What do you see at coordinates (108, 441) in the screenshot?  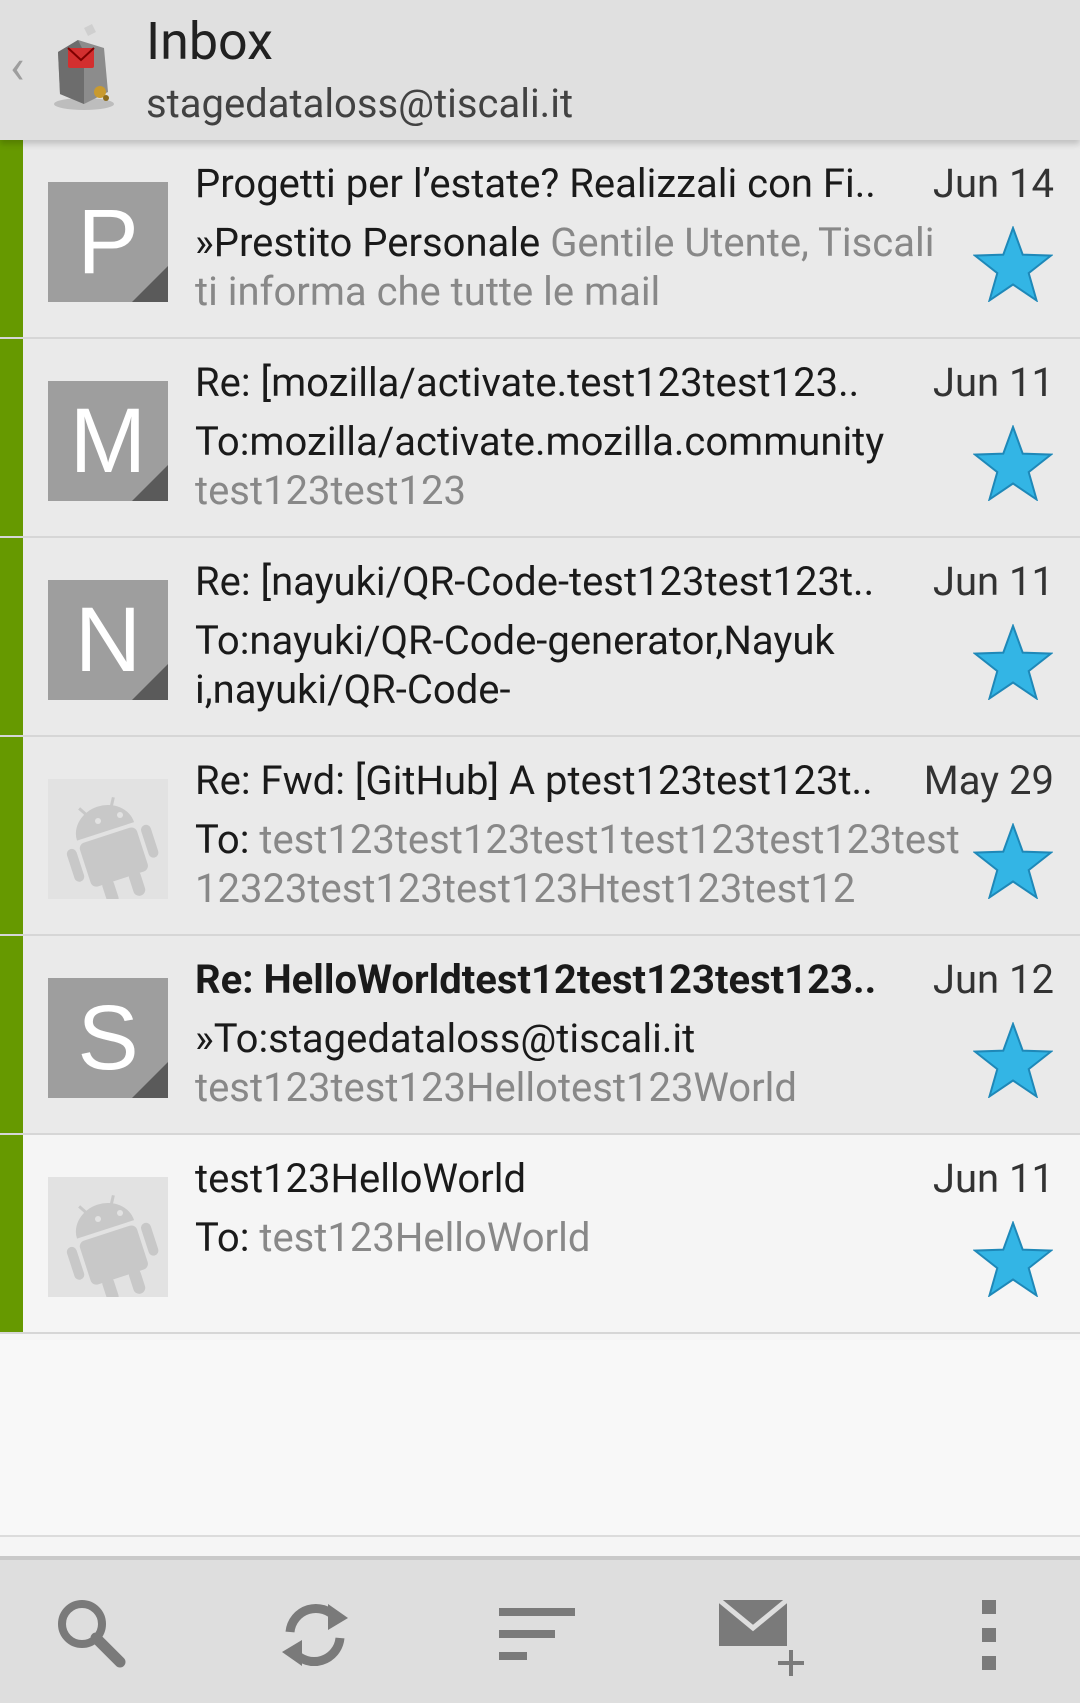 I see `contact-avatar: M` at bounding box center [108, 441].